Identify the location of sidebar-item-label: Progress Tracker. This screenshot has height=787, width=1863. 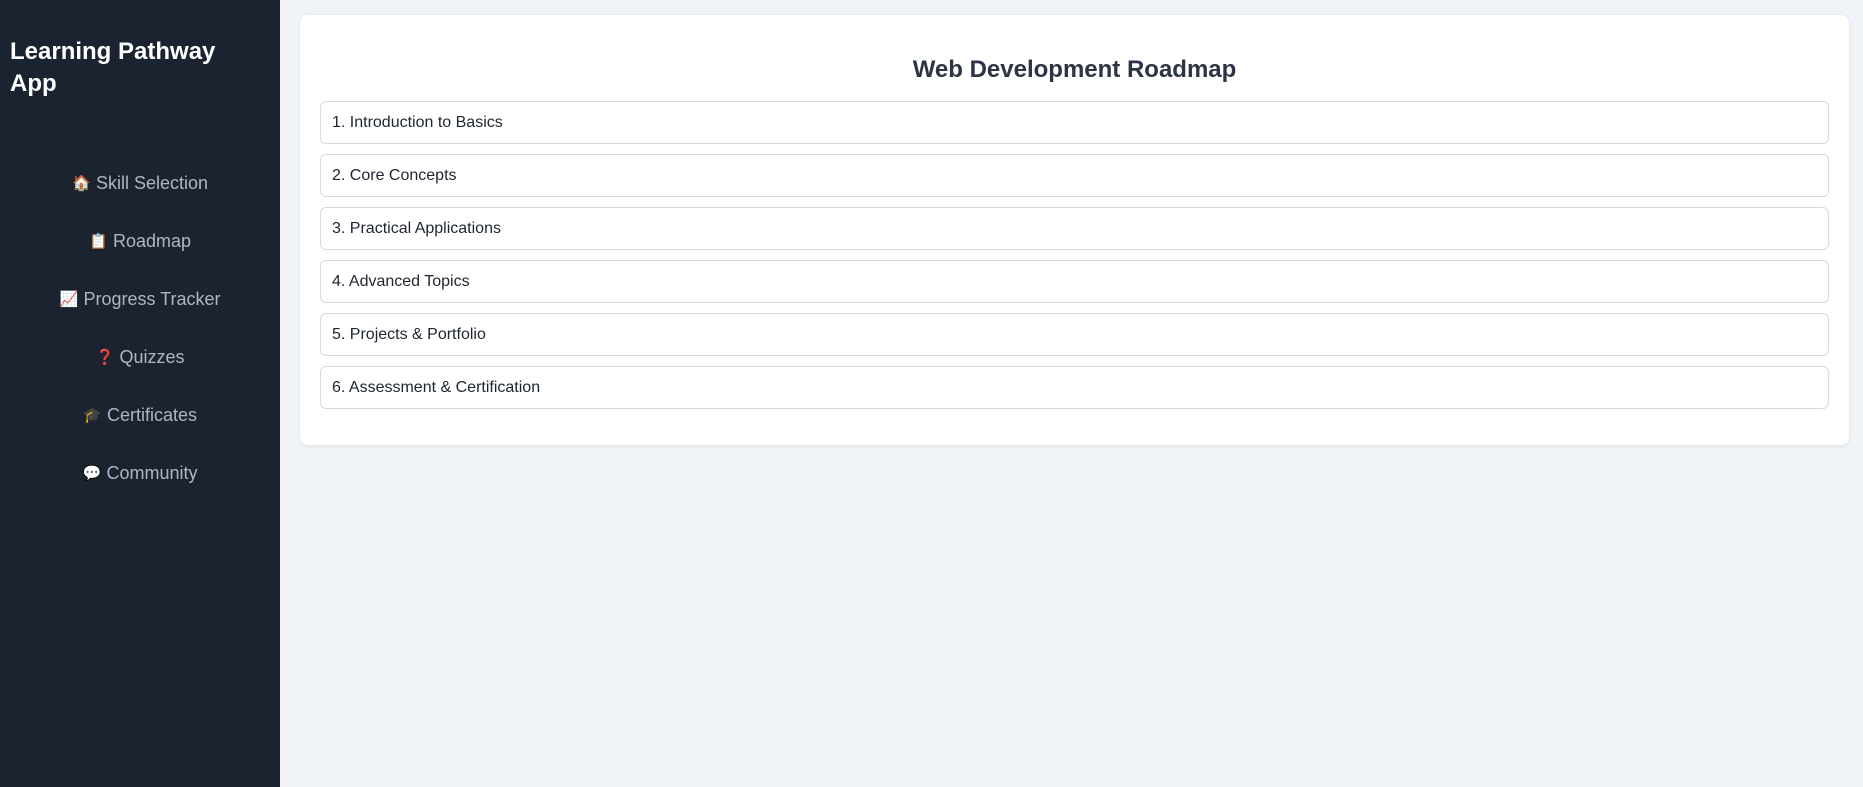
(152, 298).